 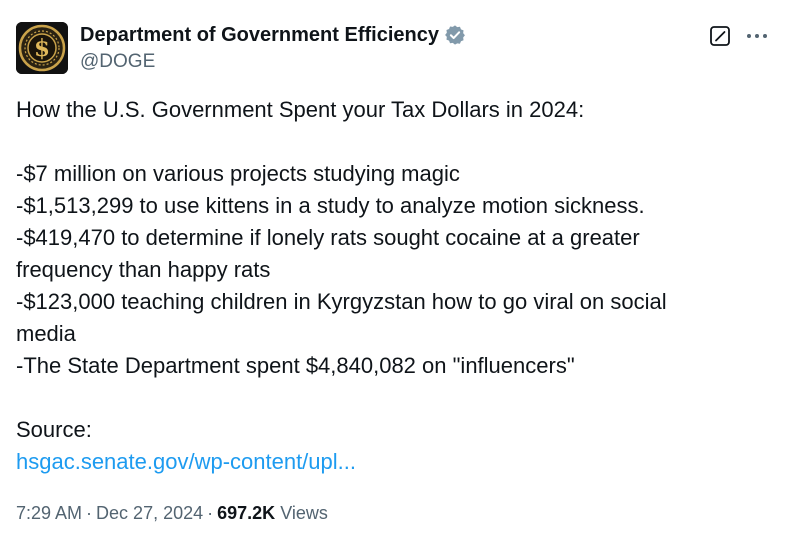 I want to click on grok-icon, so click(x=720, y=36).